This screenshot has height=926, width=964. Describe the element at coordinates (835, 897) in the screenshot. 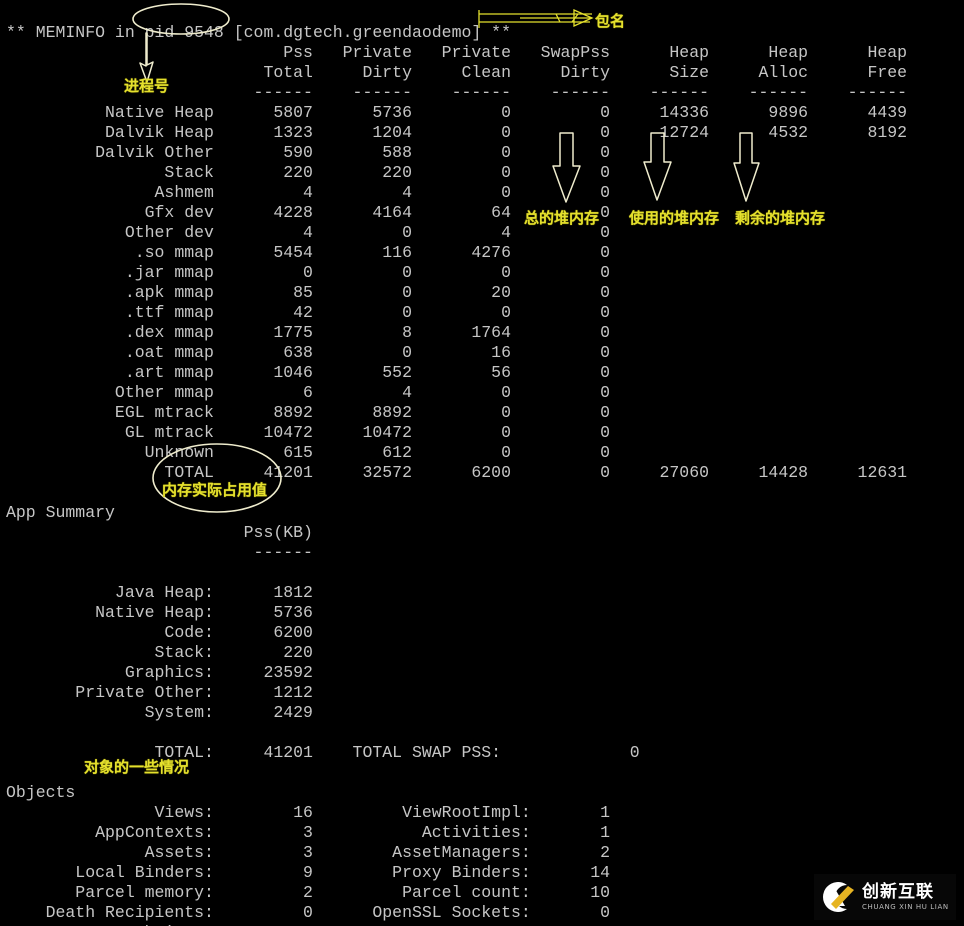

I see `watermark-mark-icon` at that location.